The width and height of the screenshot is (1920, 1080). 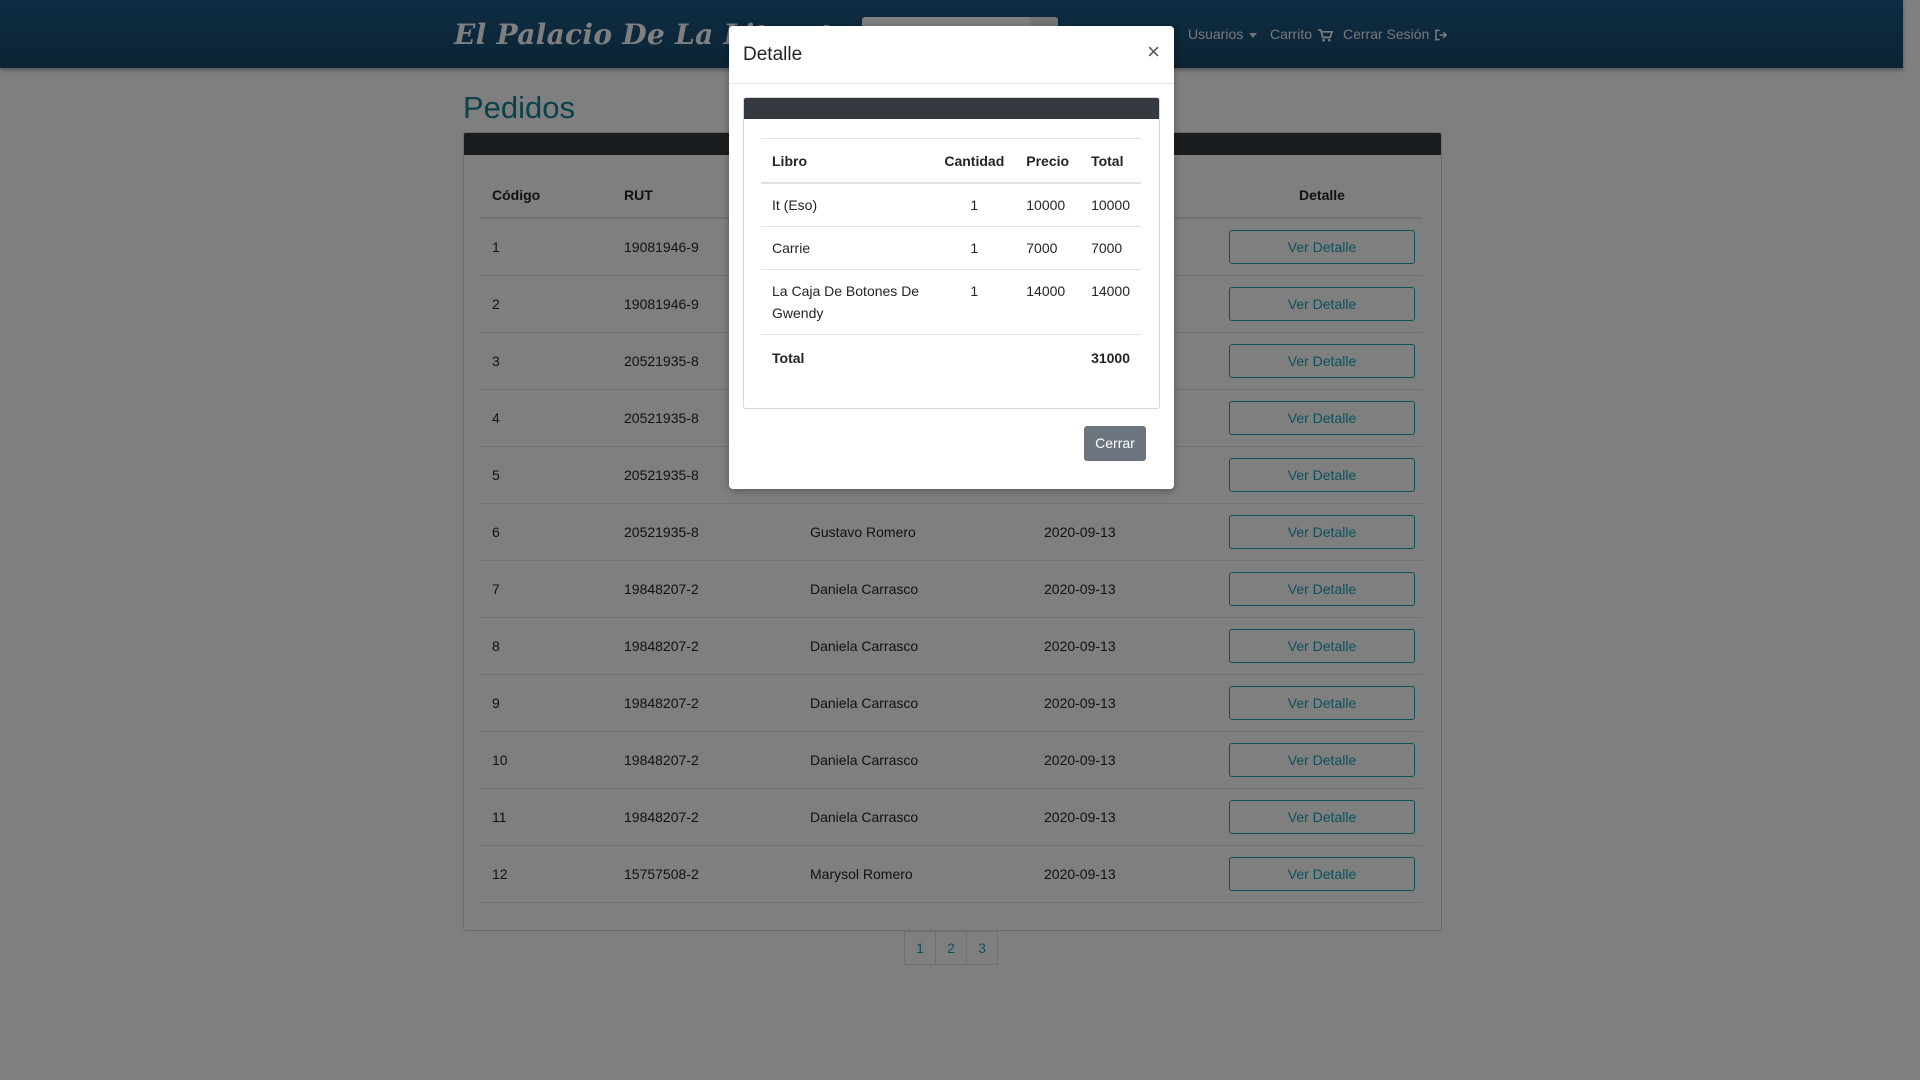 I want to click on item-total: 7000, so click(x=1110, y=248).